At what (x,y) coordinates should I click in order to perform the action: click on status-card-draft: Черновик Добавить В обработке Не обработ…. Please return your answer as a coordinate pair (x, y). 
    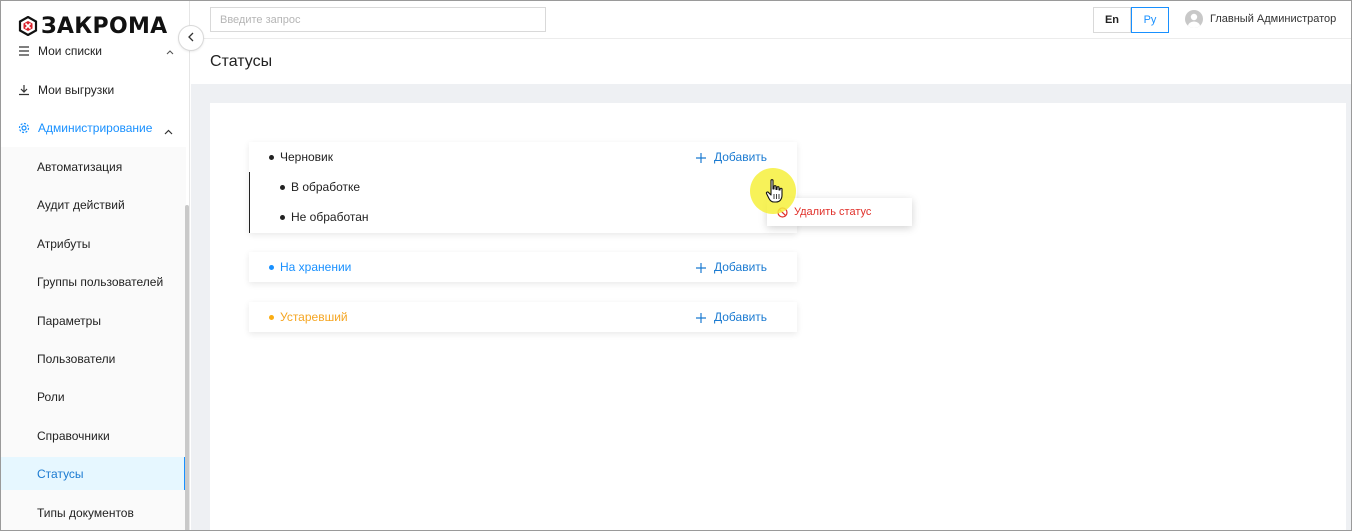
    Looking at the image, I should click on (523, 187).